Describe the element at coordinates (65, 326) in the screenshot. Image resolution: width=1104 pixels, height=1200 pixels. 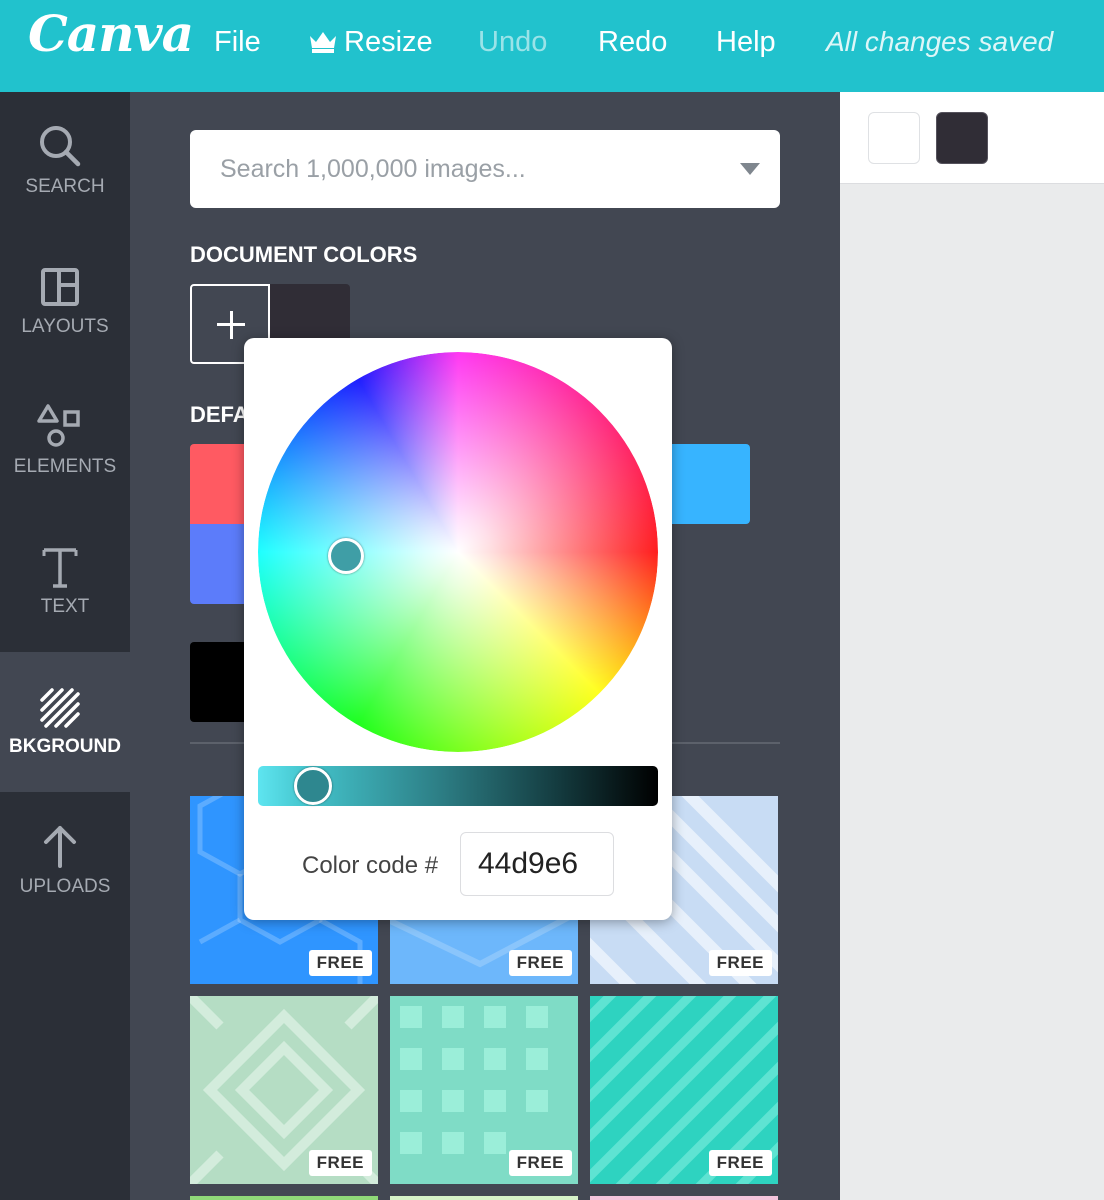
I see `nav-layouts-label: LAYOUTS` at that location.